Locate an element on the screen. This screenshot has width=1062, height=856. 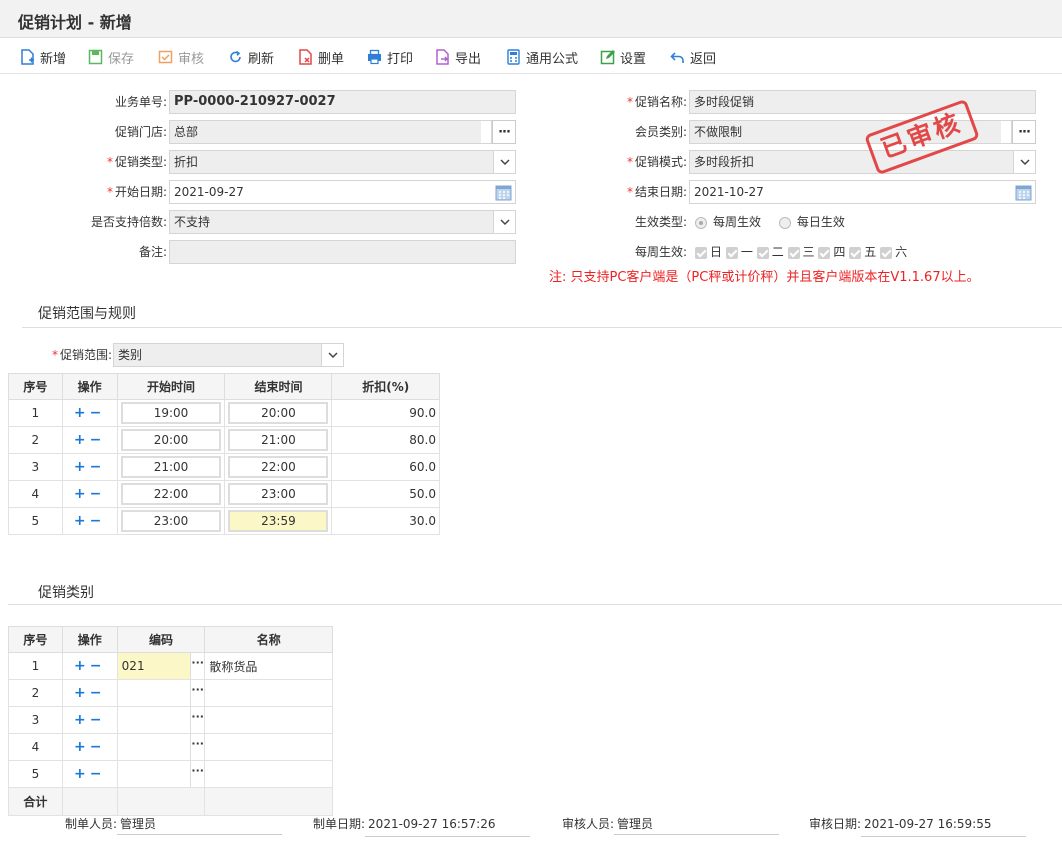
end-time-input: 21:00 is located at coordinates (278, 440).